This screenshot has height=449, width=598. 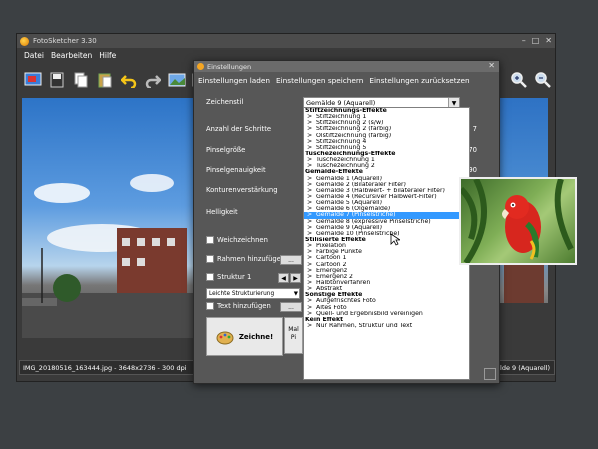 What do you see at coordinates (107, 57) in the screenshot?
I see `menu-hilfe: Hilfe` at bounding box center [107, 57].